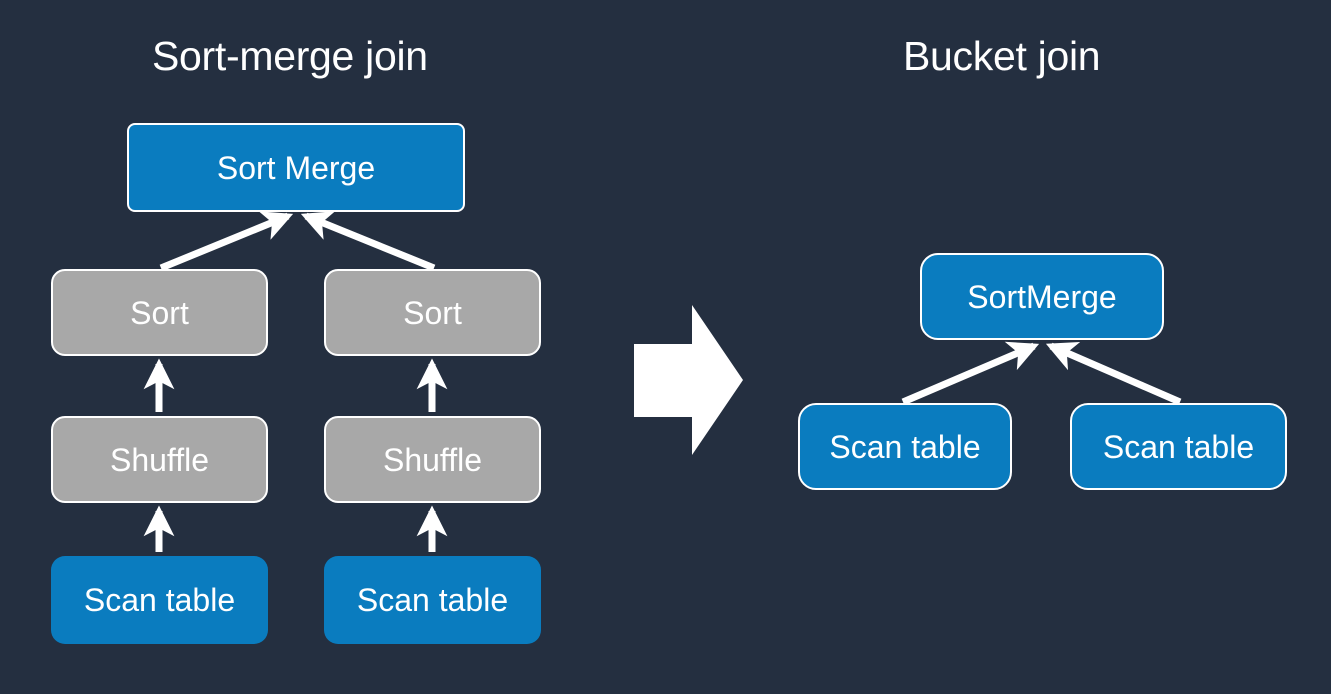 This screenshot has width=1331, height=694. Describe the element at coordinates (159, 459) in the screenshot. I see `node-shuffle-left: Shuffle` at that location.